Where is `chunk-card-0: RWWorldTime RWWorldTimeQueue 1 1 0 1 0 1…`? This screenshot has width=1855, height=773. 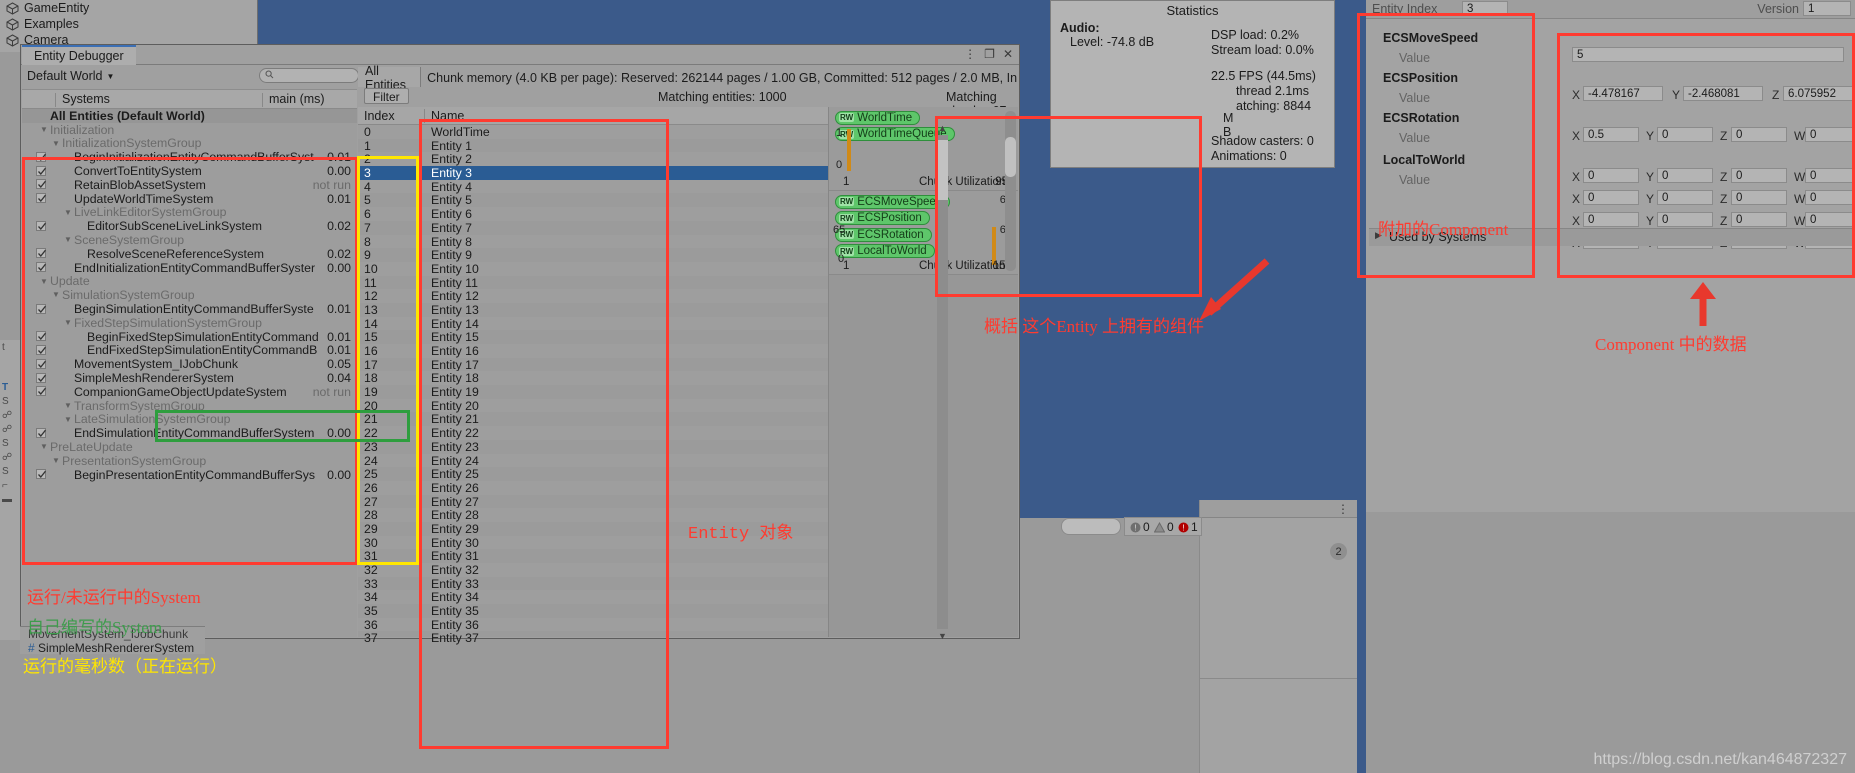 chunk-card-0: RWWorldTime RWWorldTimeQueue 1 1 0 1 0 1… is located at coordinates (923, 149).